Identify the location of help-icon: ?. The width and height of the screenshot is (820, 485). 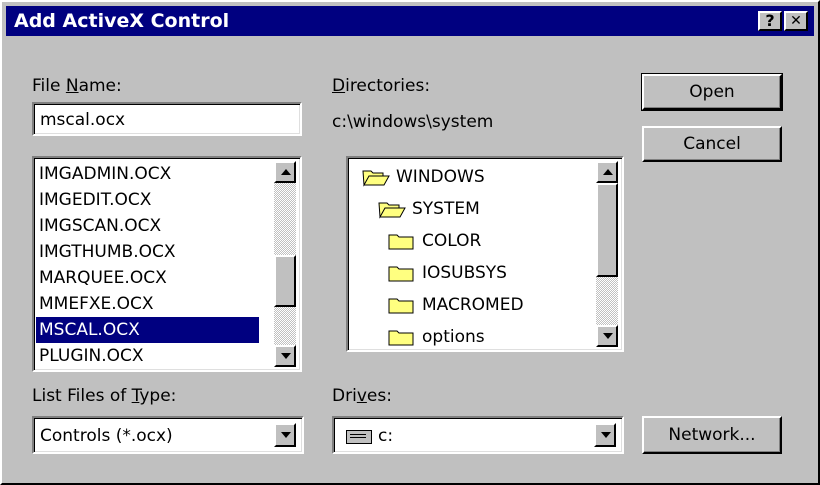
(770, 20).